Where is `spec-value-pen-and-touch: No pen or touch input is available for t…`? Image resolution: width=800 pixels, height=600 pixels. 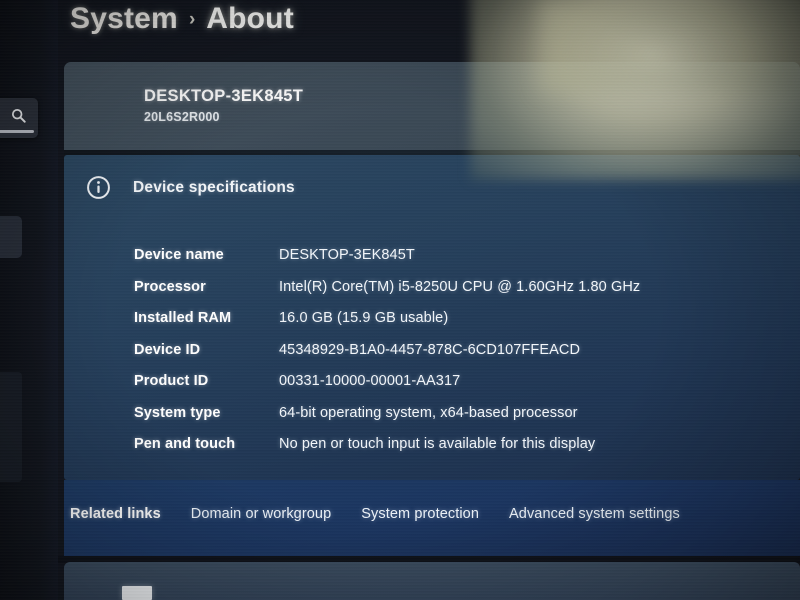 spec-value-pen-and-touch: No pen or touch input is available for t… is located at coordinates (437, 444).